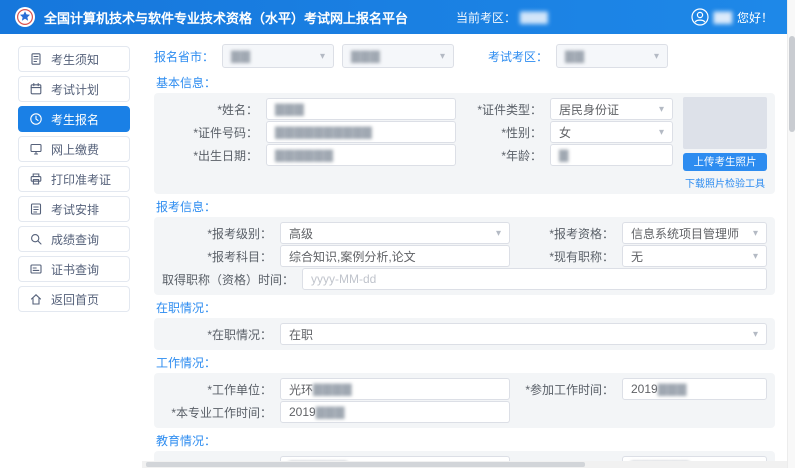 The width and height of the screenshot is (795, 468). I want to click on subjects-label: *报考科目：, so click(239, 256).